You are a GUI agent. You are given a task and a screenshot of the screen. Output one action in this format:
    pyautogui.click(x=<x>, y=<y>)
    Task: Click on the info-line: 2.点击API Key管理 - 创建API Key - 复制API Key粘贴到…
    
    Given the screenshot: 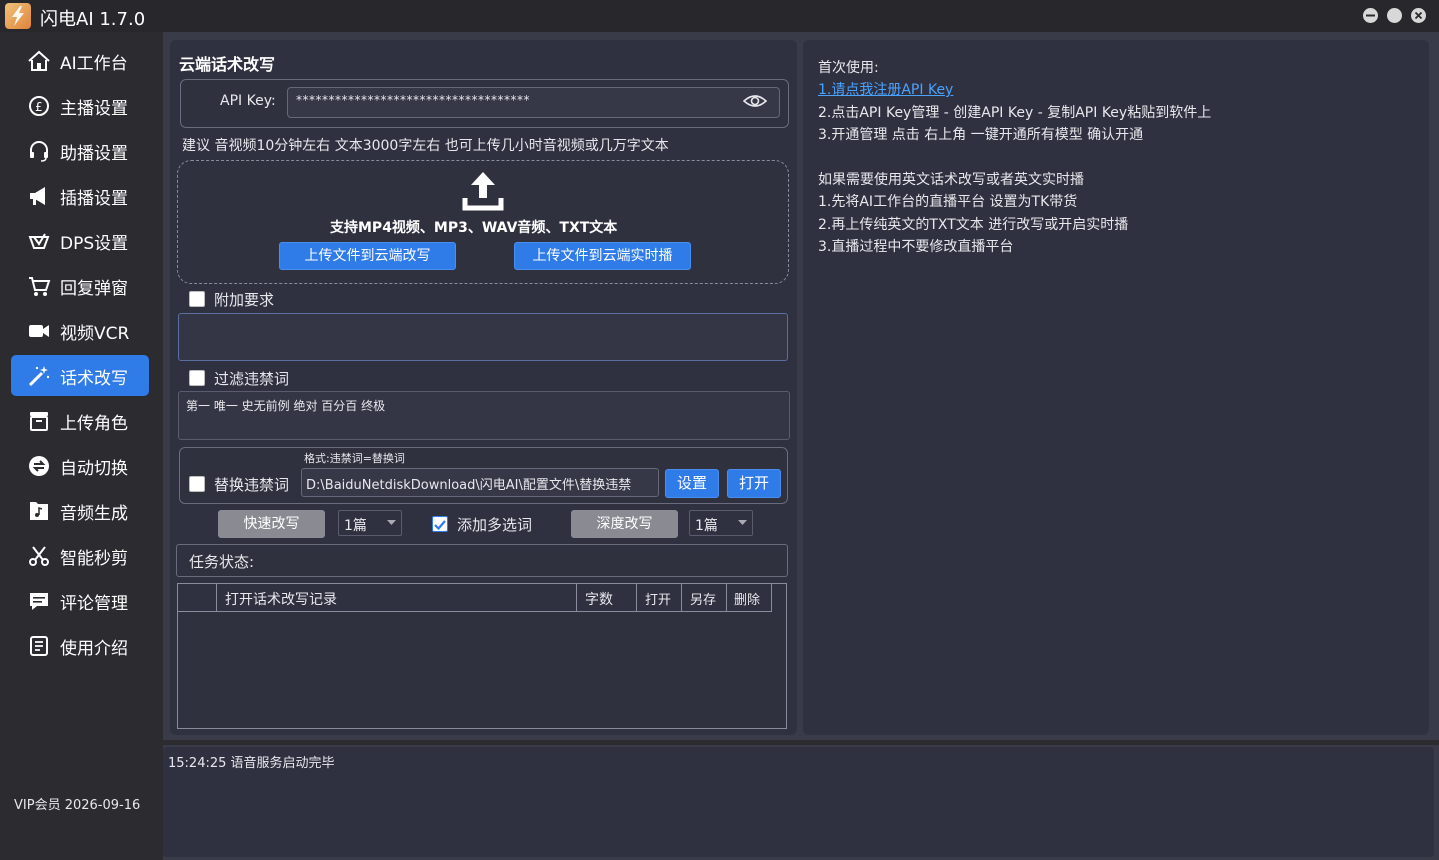 What is the action you would take?
    pyautogui.click(x=1015, y=113)
    